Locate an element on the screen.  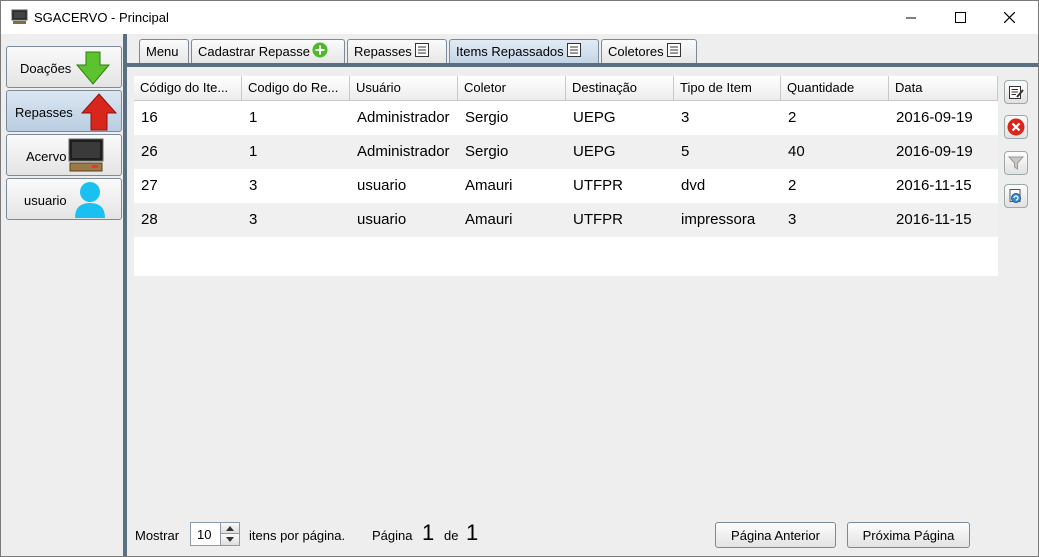
tab-coletores: Coletores is located at coordinates (649, 51).